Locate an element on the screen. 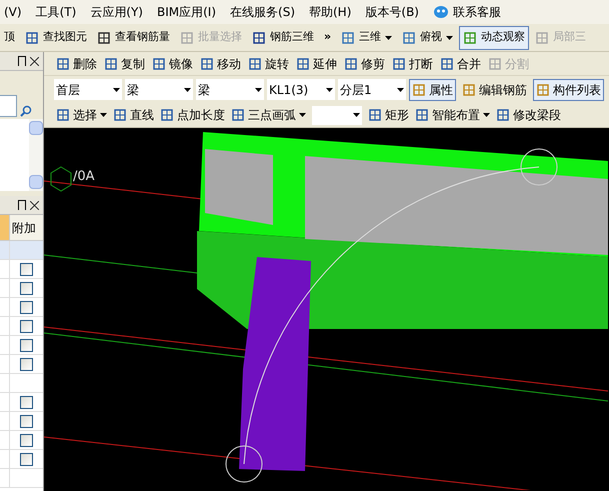 Image resolution: width=609 pixels, height=491 pixels. toolbar-button: 打断 is located at coordinates (412, 63).